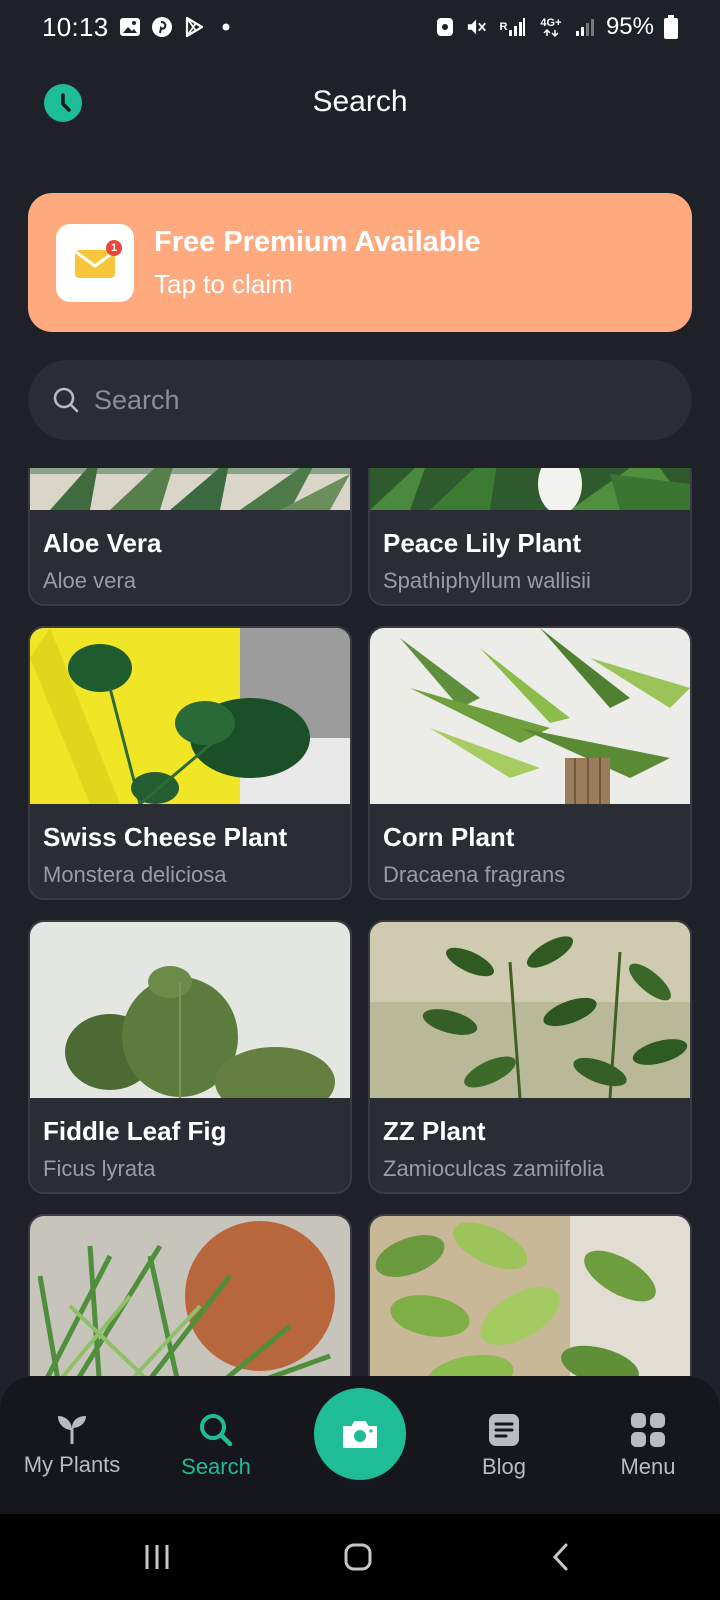  What do you see at coordinates (629, 26) in the screenshot?
I see `battery-percentage: 95%` at bounding box center [629, 26].